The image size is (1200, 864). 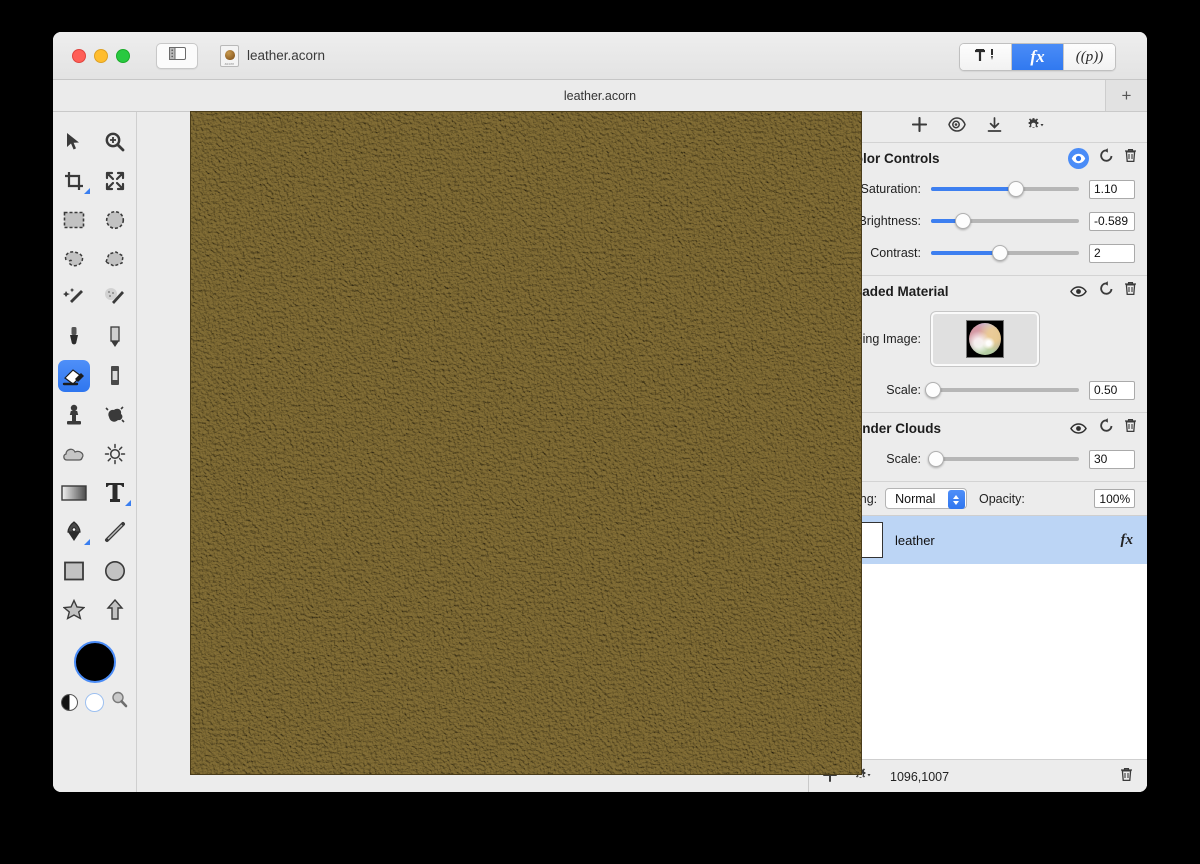 I want to click on background-color-swatch, so click(x=94, y=702).